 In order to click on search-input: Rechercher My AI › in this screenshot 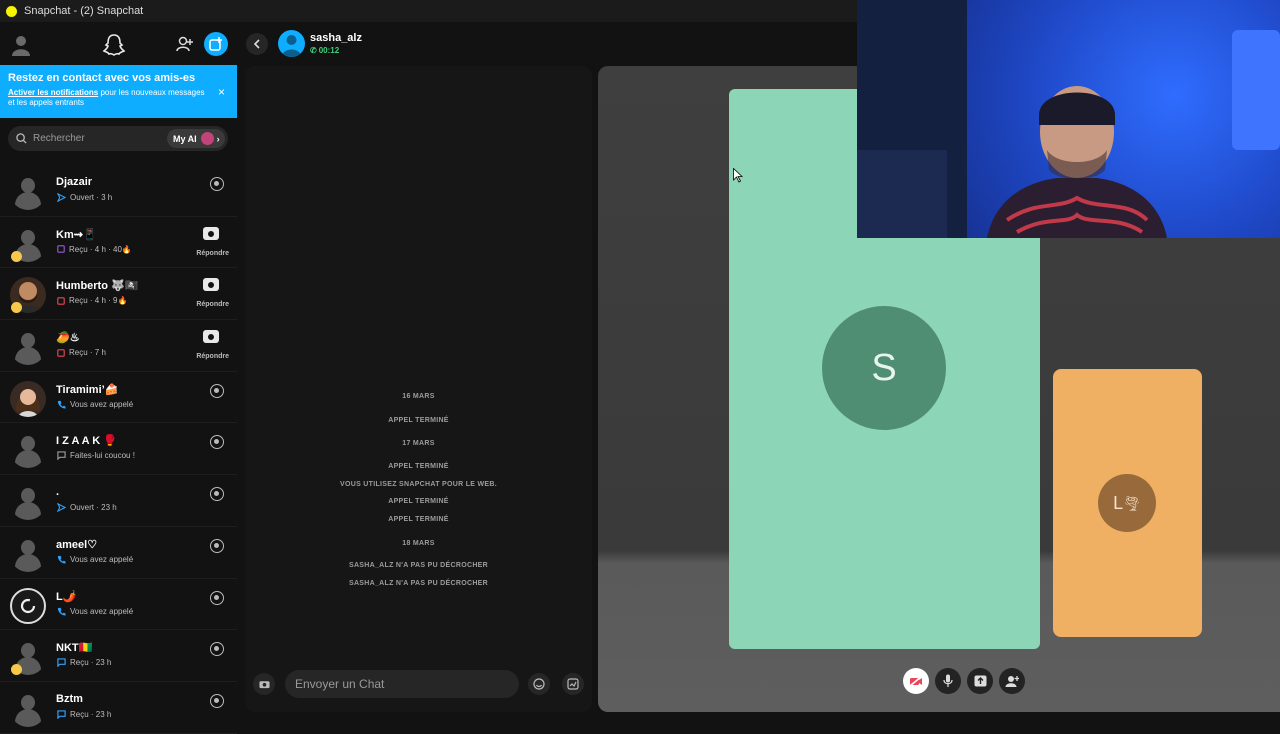, I will do `click(118, 138)`.